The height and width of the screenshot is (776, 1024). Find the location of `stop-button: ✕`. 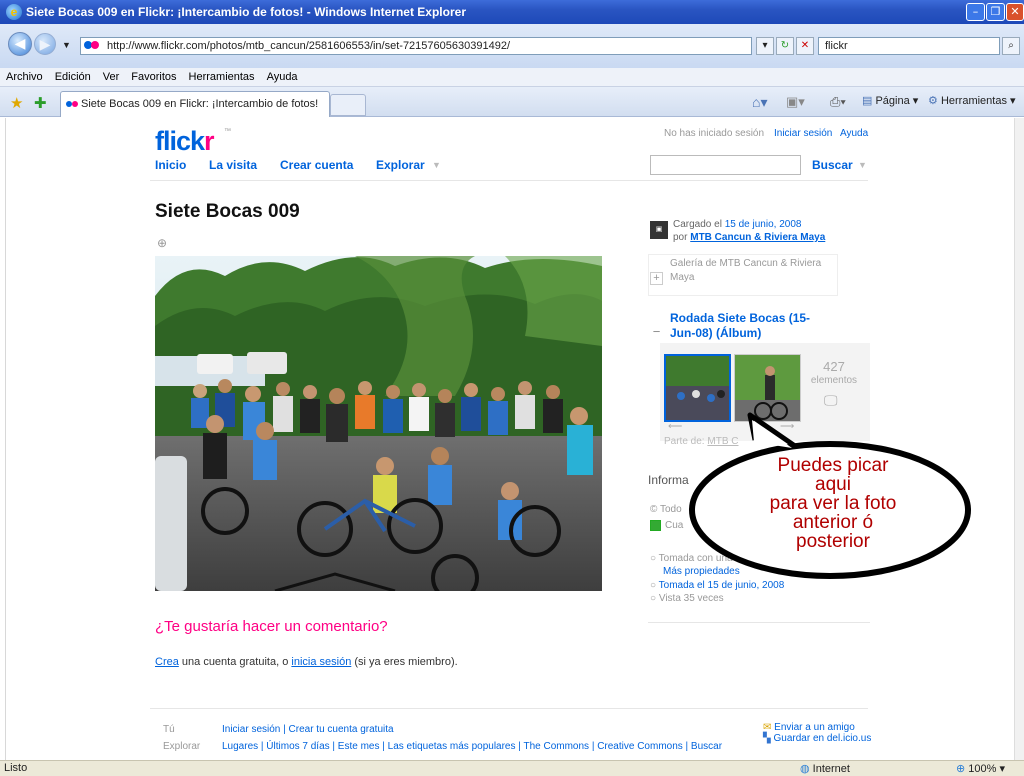

stop-button: ✕ is located at coordinates (805, 46).